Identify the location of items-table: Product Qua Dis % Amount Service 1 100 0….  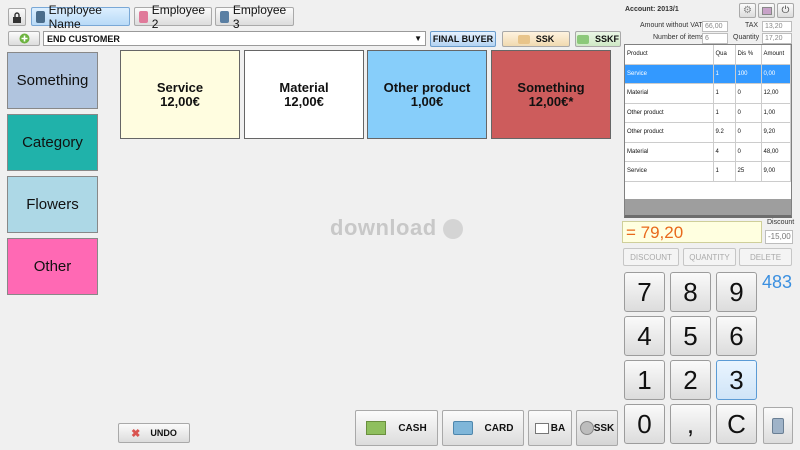
(708, 131).